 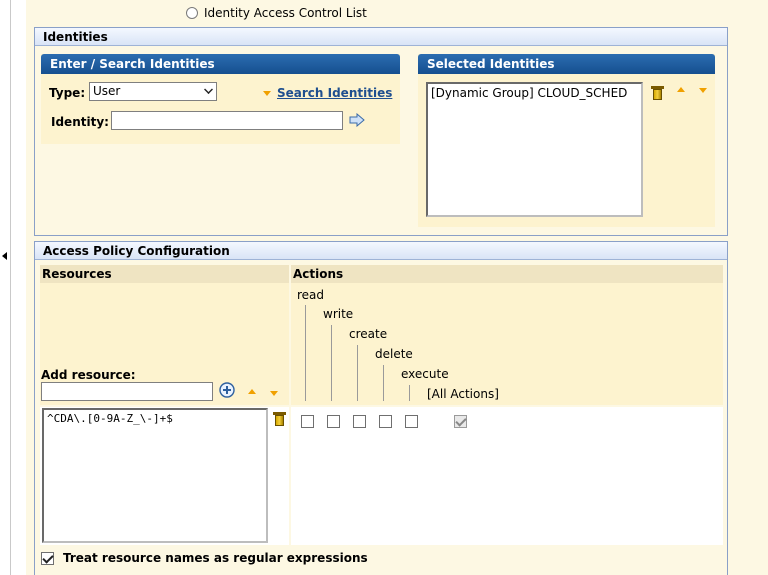 I want to click on chevron-down-icon, so click(x=208, y=89).